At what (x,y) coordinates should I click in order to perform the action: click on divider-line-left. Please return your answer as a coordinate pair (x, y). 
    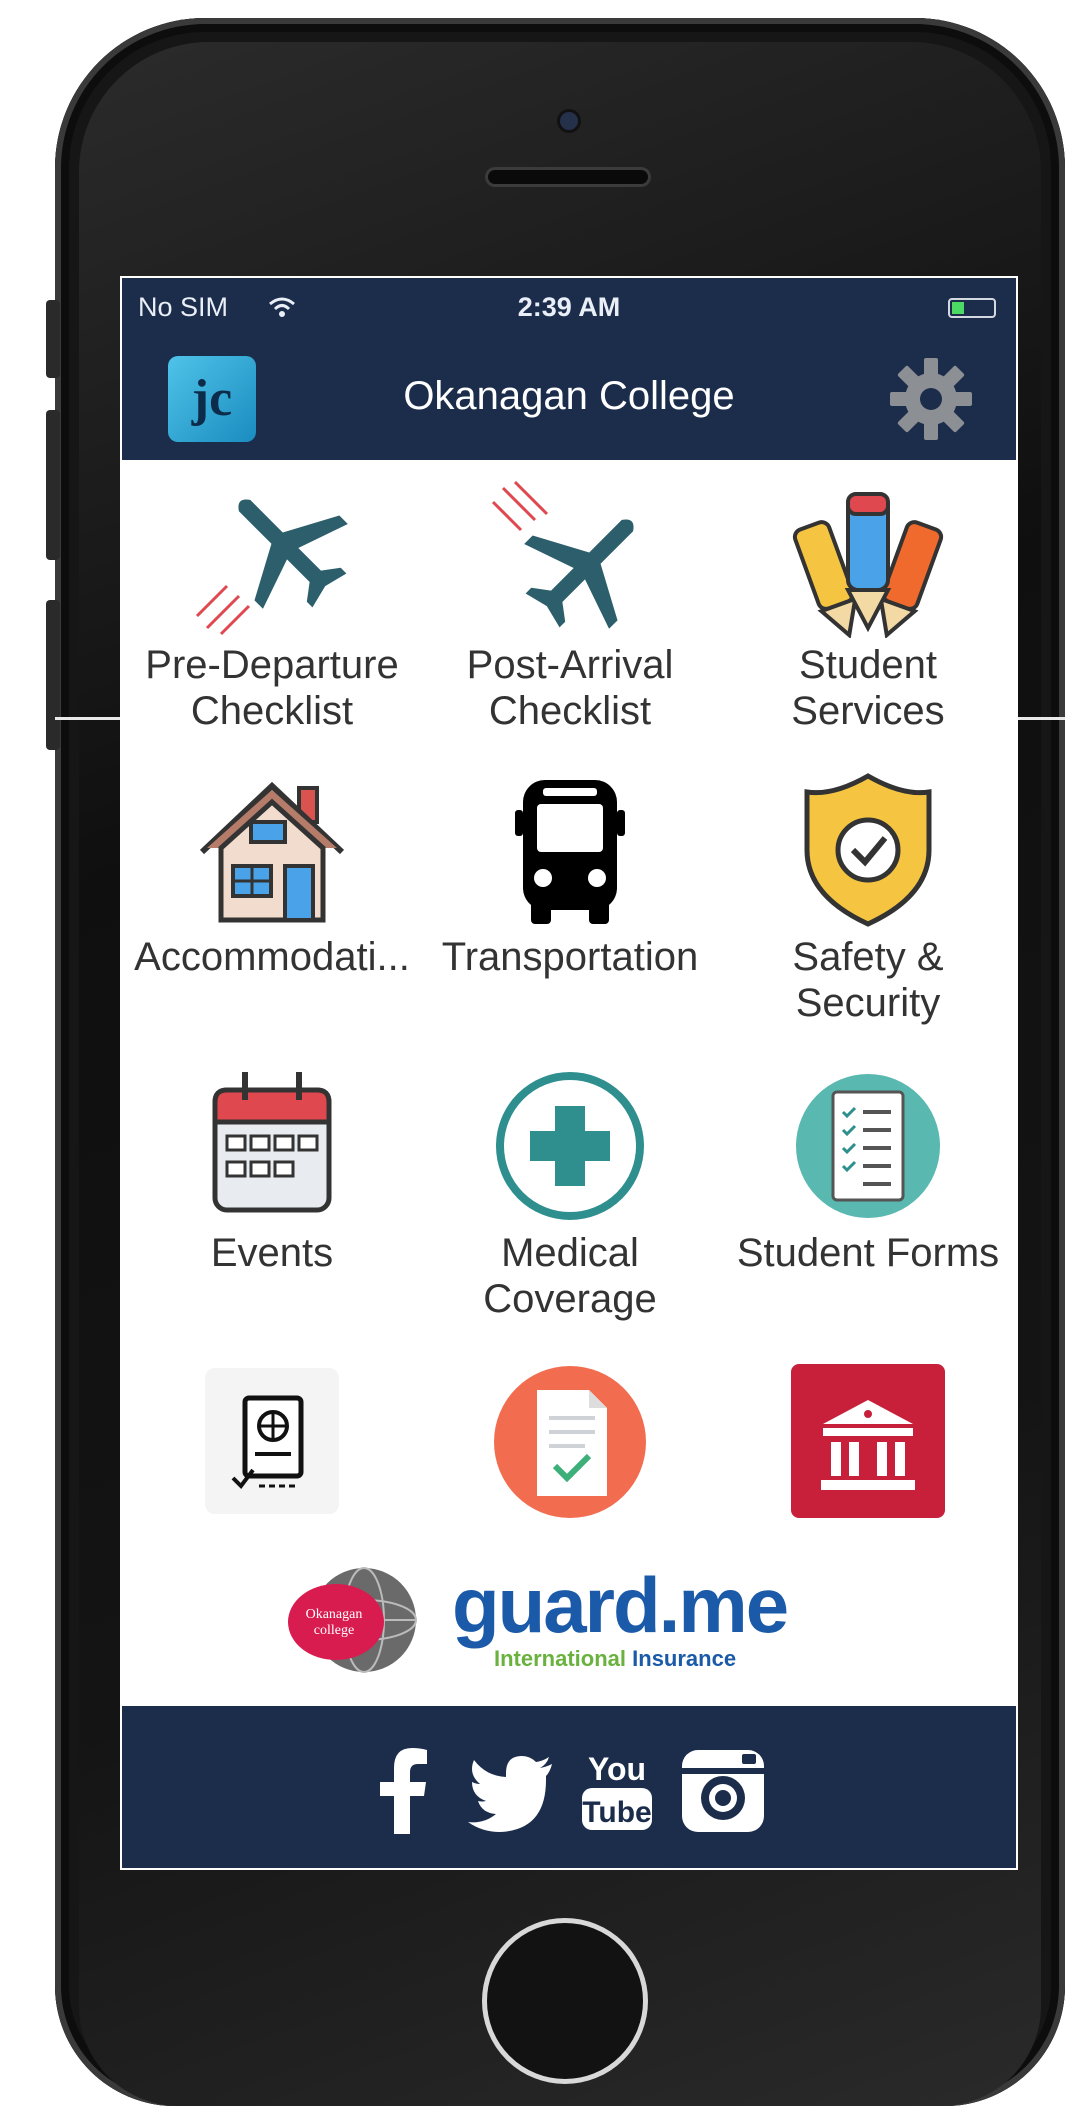
    Looking at the image, I should click on (89, 718).